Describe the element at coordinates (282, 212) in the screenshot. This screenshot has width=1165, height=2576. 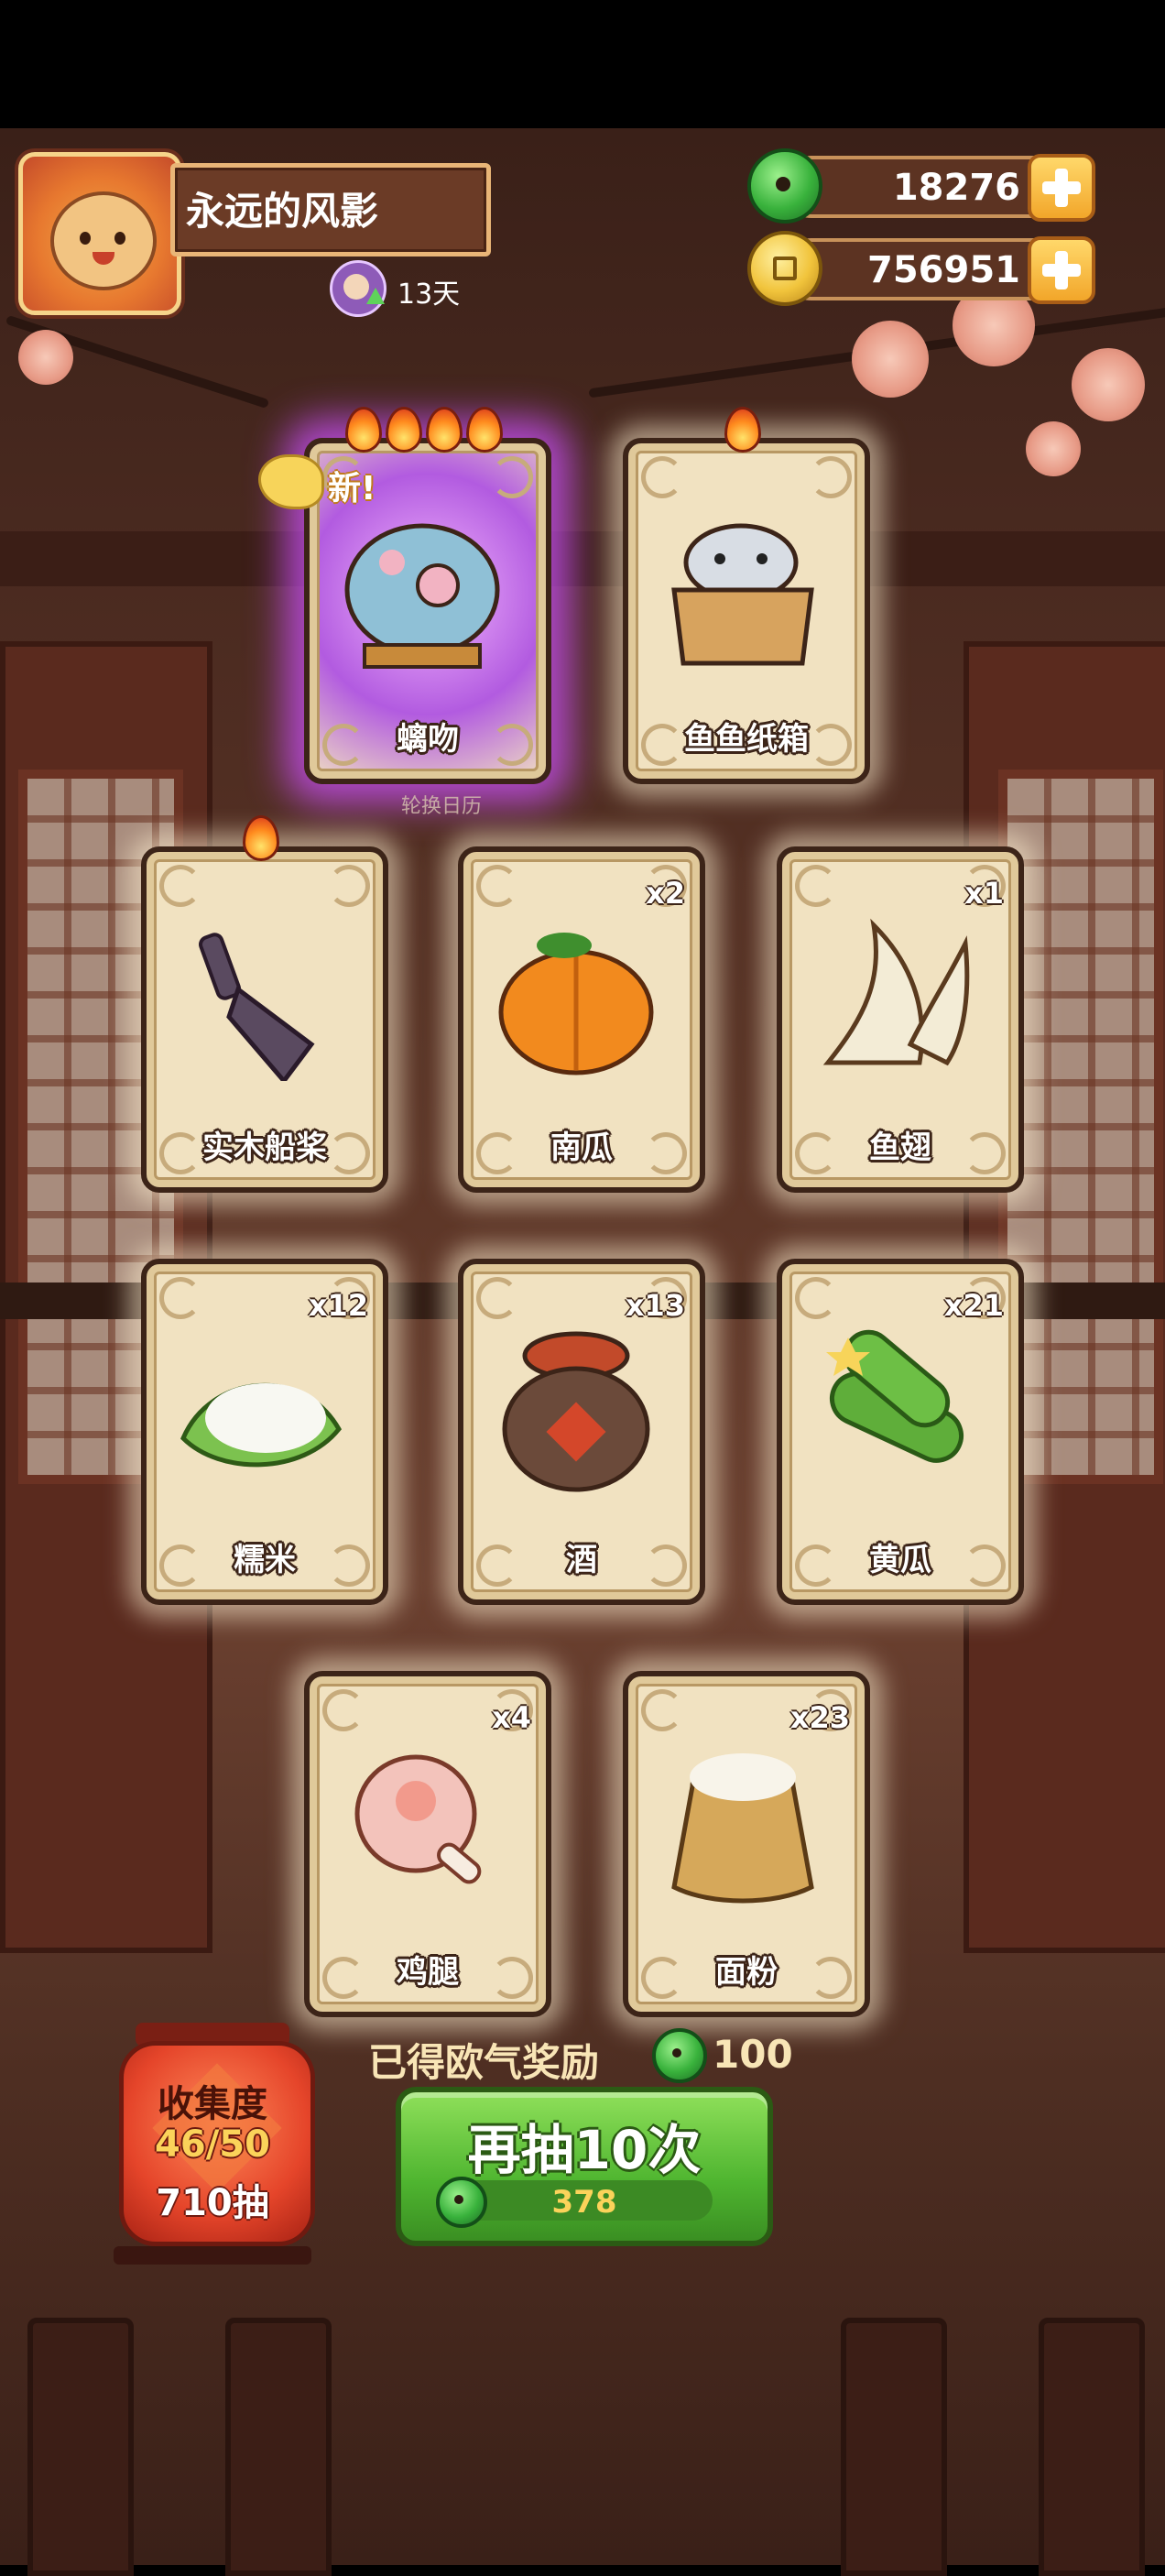
I see `player-name: 永远的风影` at that location.